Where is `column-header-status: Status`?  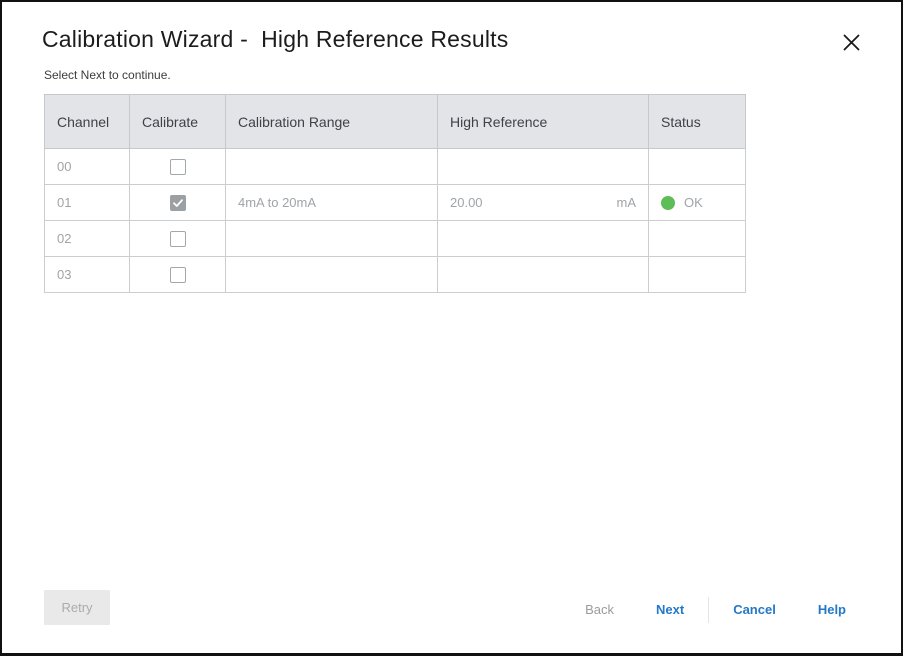 column-header-status: Status is located at coordinates (697, 121).